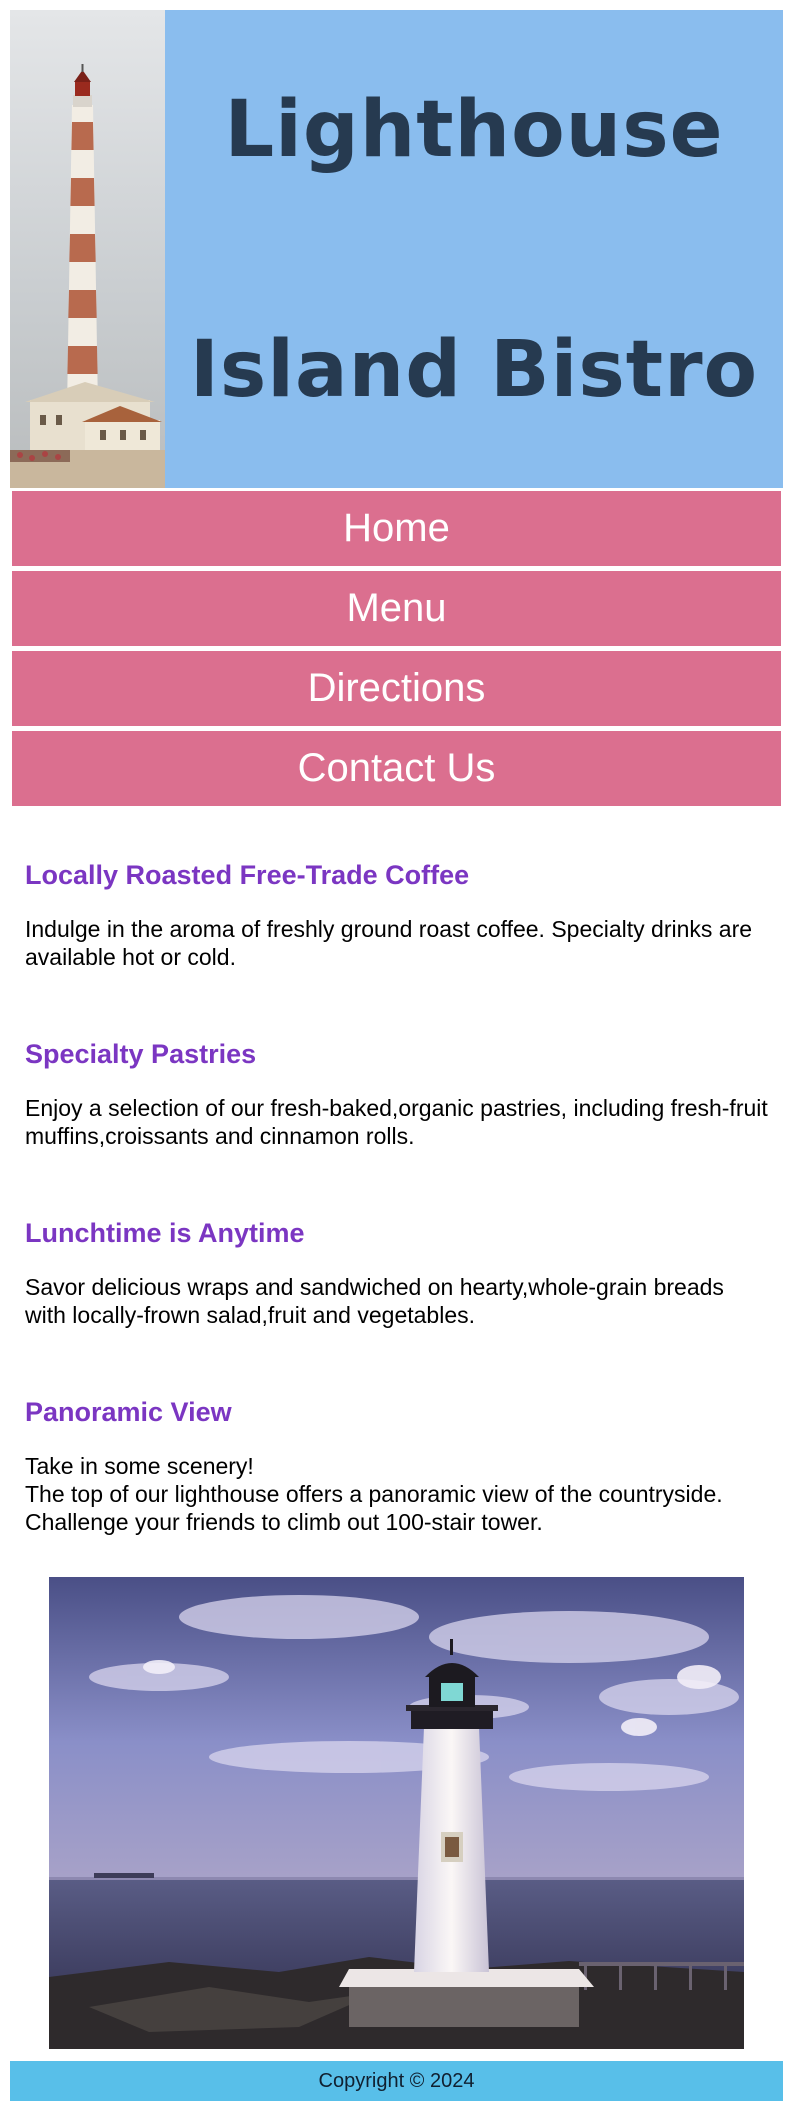 The width and height of the screenshot is (793, 2111). I want to click on site-title-line2: Island Bistro, so click(474, 370).